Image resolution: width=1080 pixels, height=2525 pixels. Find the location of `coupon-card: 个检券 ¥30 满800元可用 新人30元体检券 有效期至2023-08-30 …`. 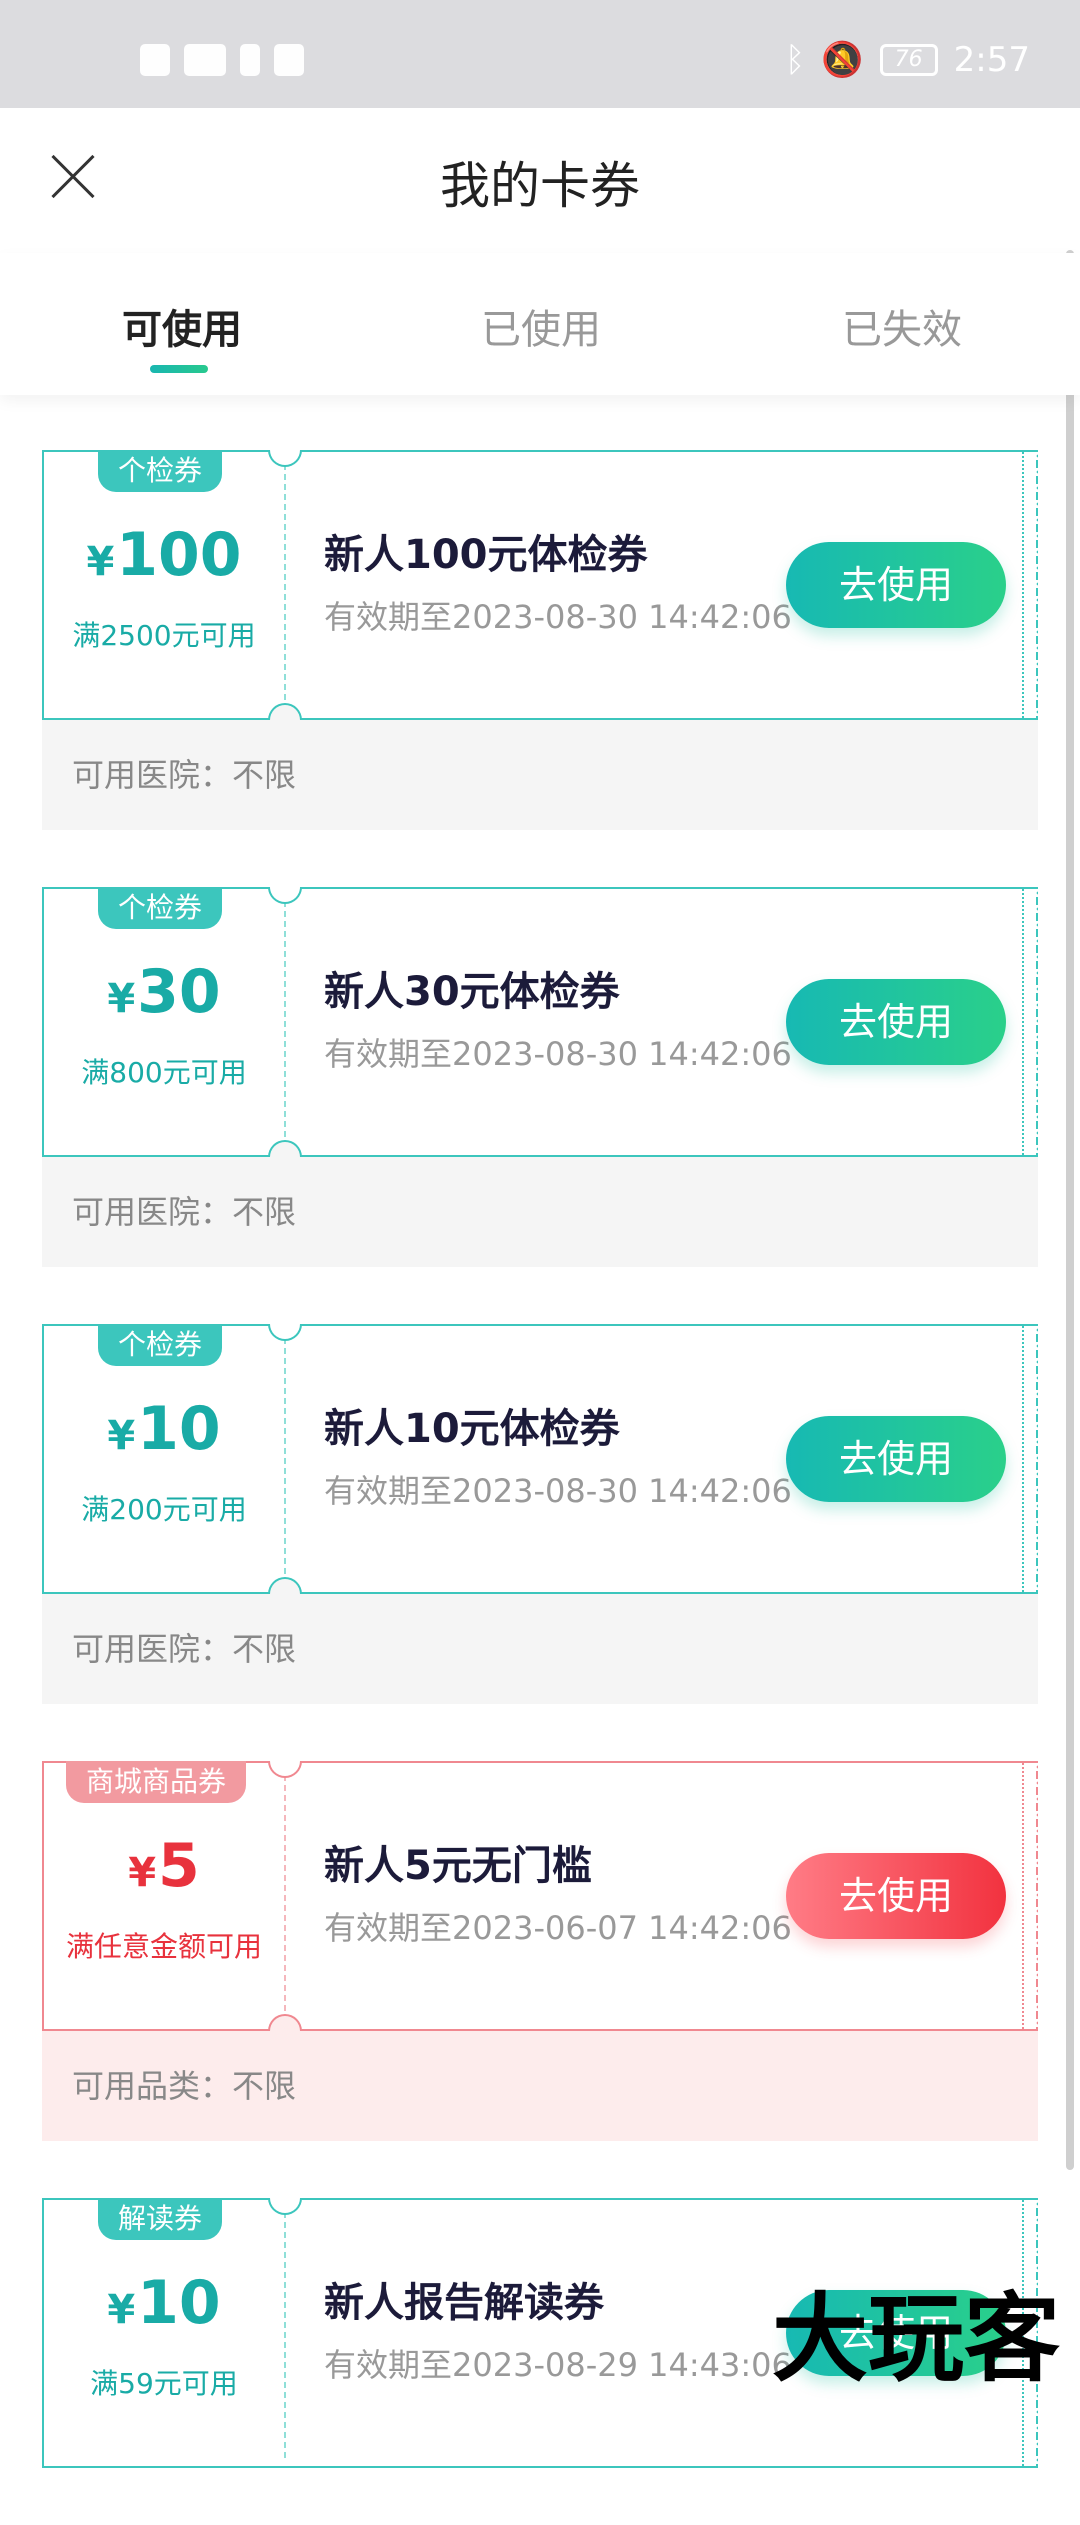

coupon-card: 个检券 ¥30 满800元可用 新人30元体检券 有效期至2023-08-30 … is located at coordinates (540, 1077).